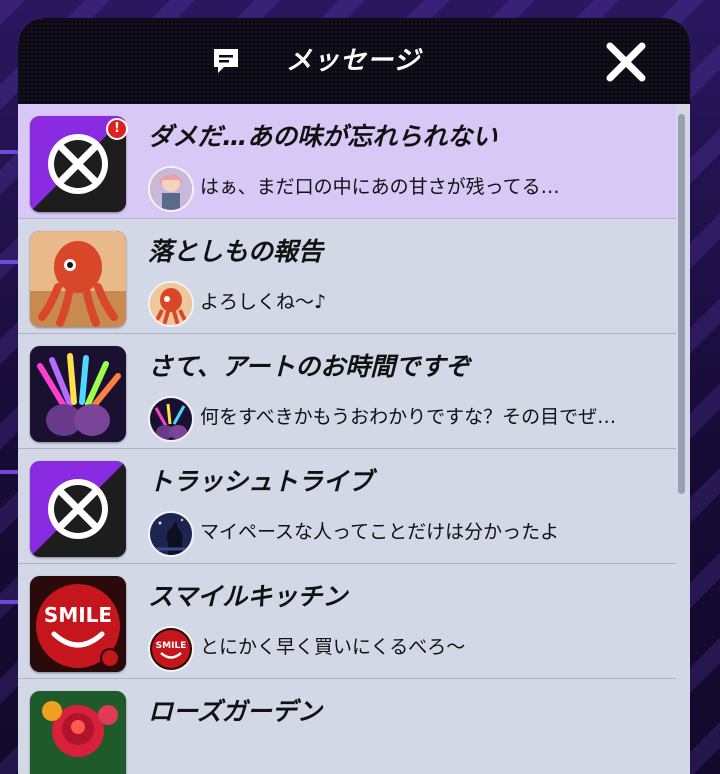 Image resolution: width=720 pixels, height=774 pixels. What do you see at coordinates (78, 732) in the screenshot?
I see `rose-icon` at bounding box center [78, 732].